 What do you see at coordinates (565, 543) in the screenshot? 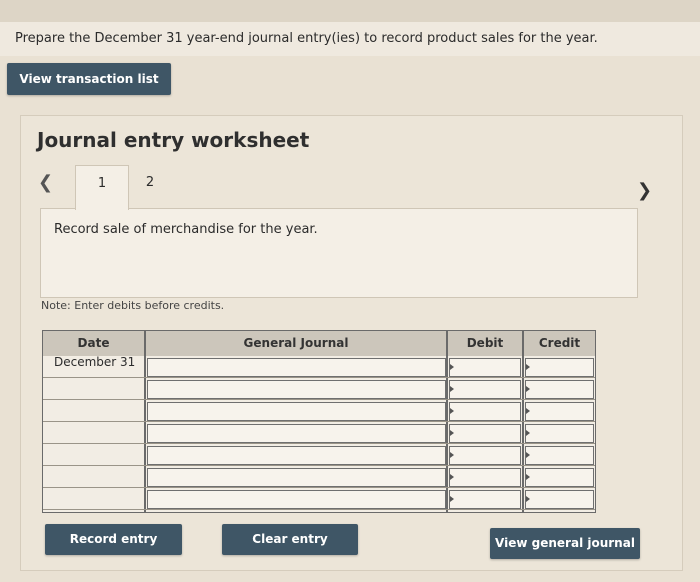
I see `view-general-journal-button: View general journal` at bounding box center [565, 543].